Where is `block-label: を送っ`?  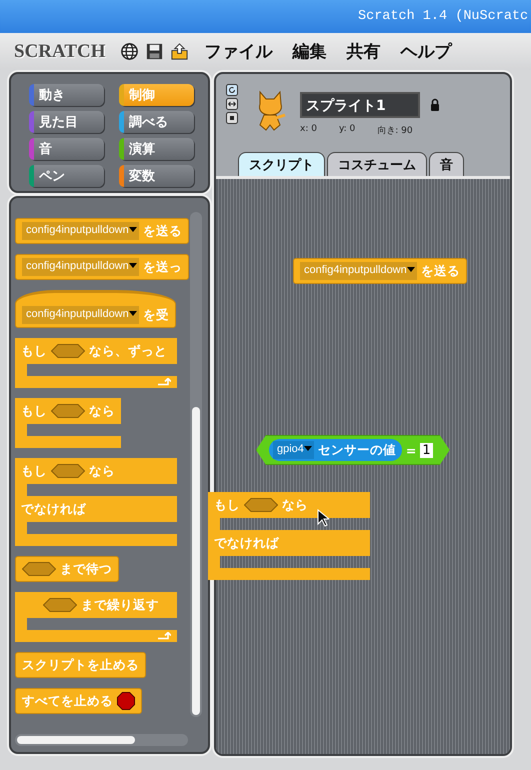 block-label: を送っ is located at coordinates (162, 267).